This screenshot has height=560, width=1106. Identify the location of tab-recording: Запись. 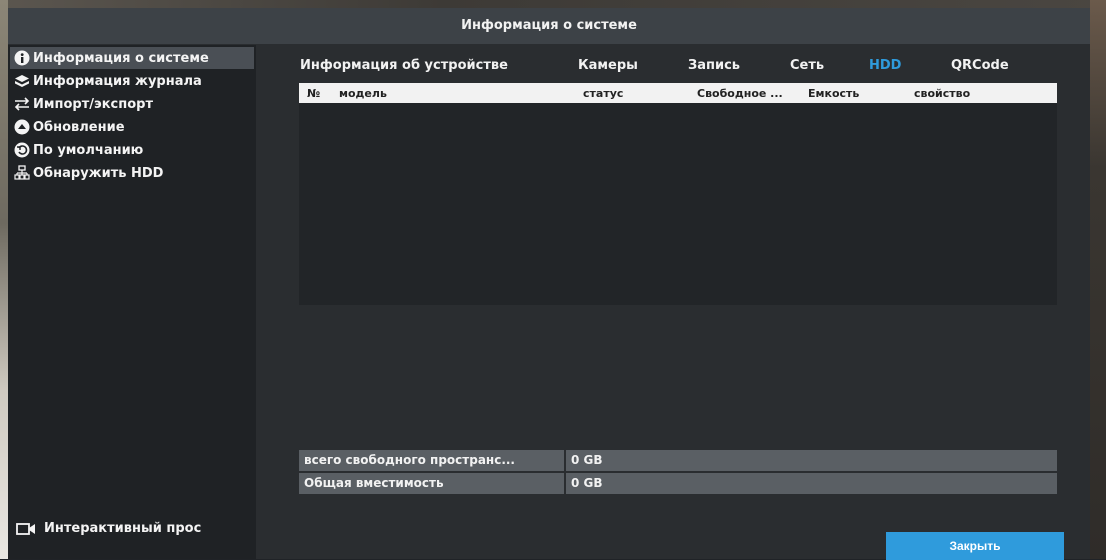
(714, 65).